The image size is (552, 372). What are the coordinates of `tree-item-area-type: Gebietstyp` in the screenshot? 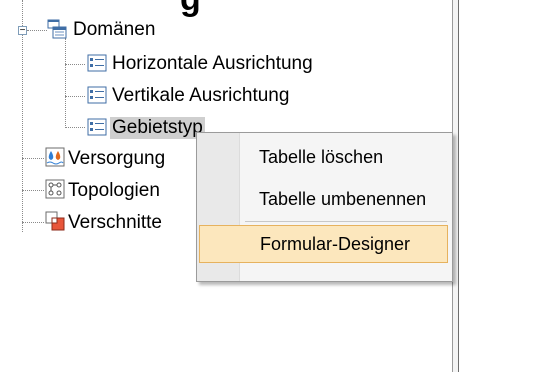 It's located at (157, 128).